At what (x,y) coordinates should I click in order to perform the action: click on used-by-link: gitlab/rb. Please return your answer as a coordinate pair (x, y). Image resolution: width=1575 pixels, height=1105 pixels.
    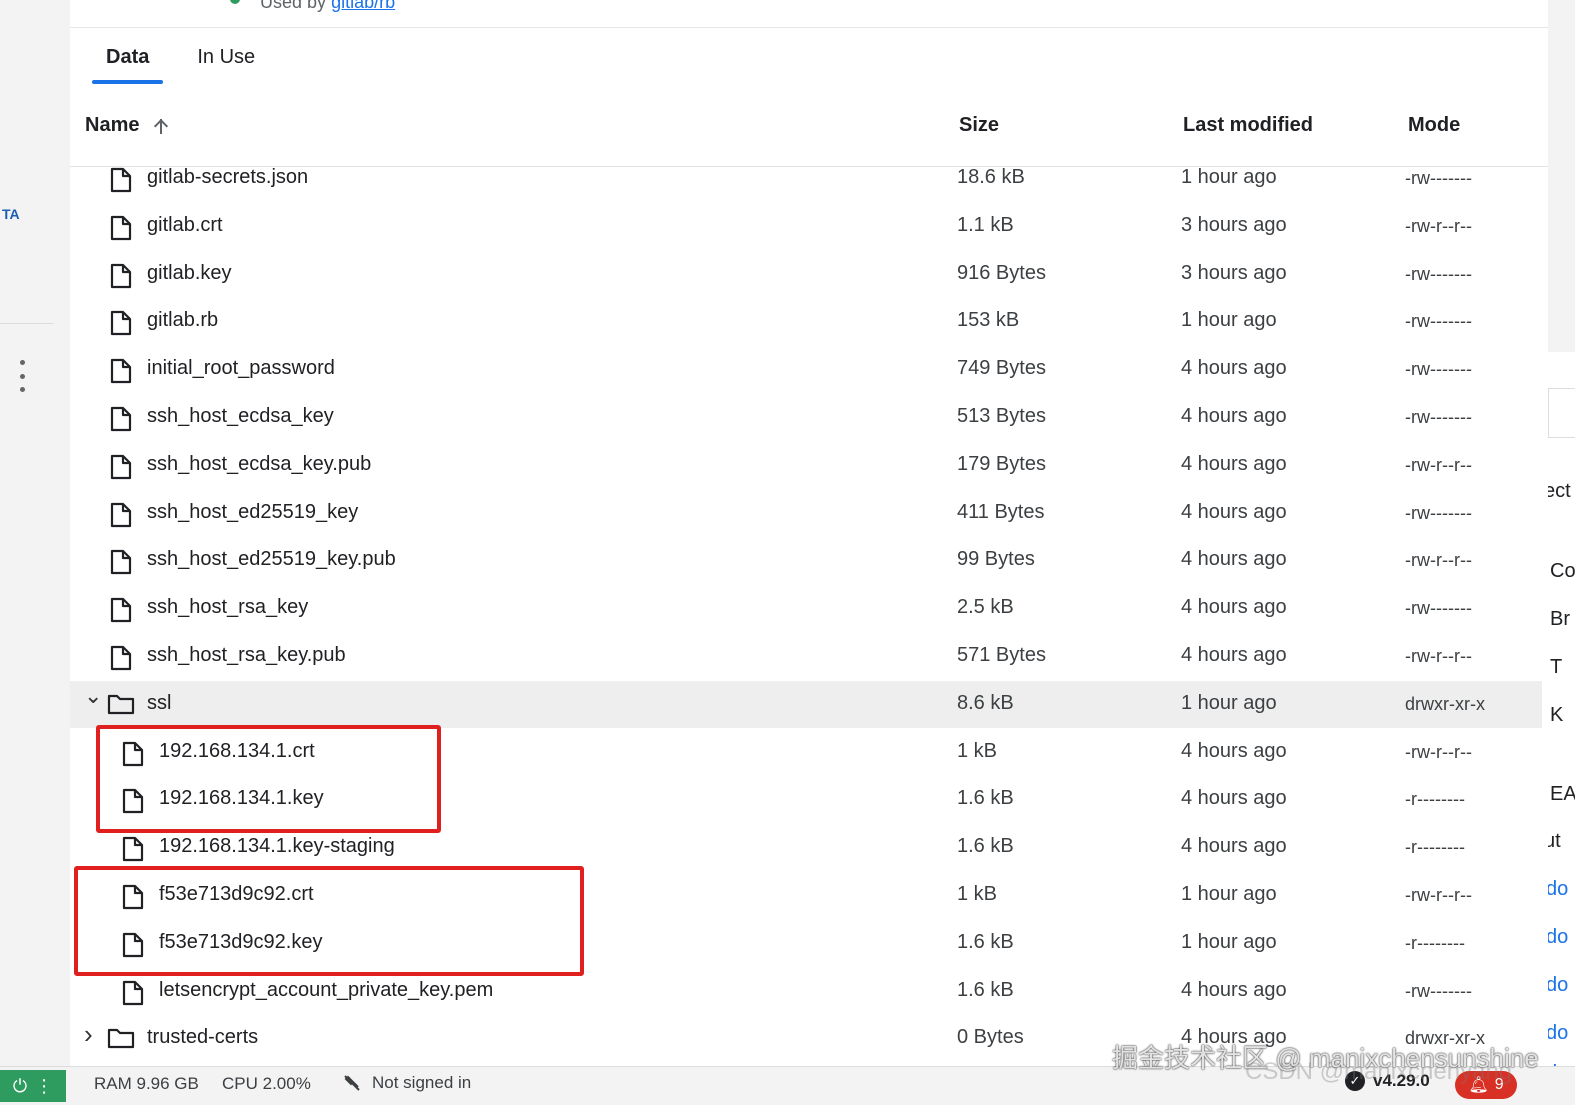
    Looking at the image, I should click on (363, 6).